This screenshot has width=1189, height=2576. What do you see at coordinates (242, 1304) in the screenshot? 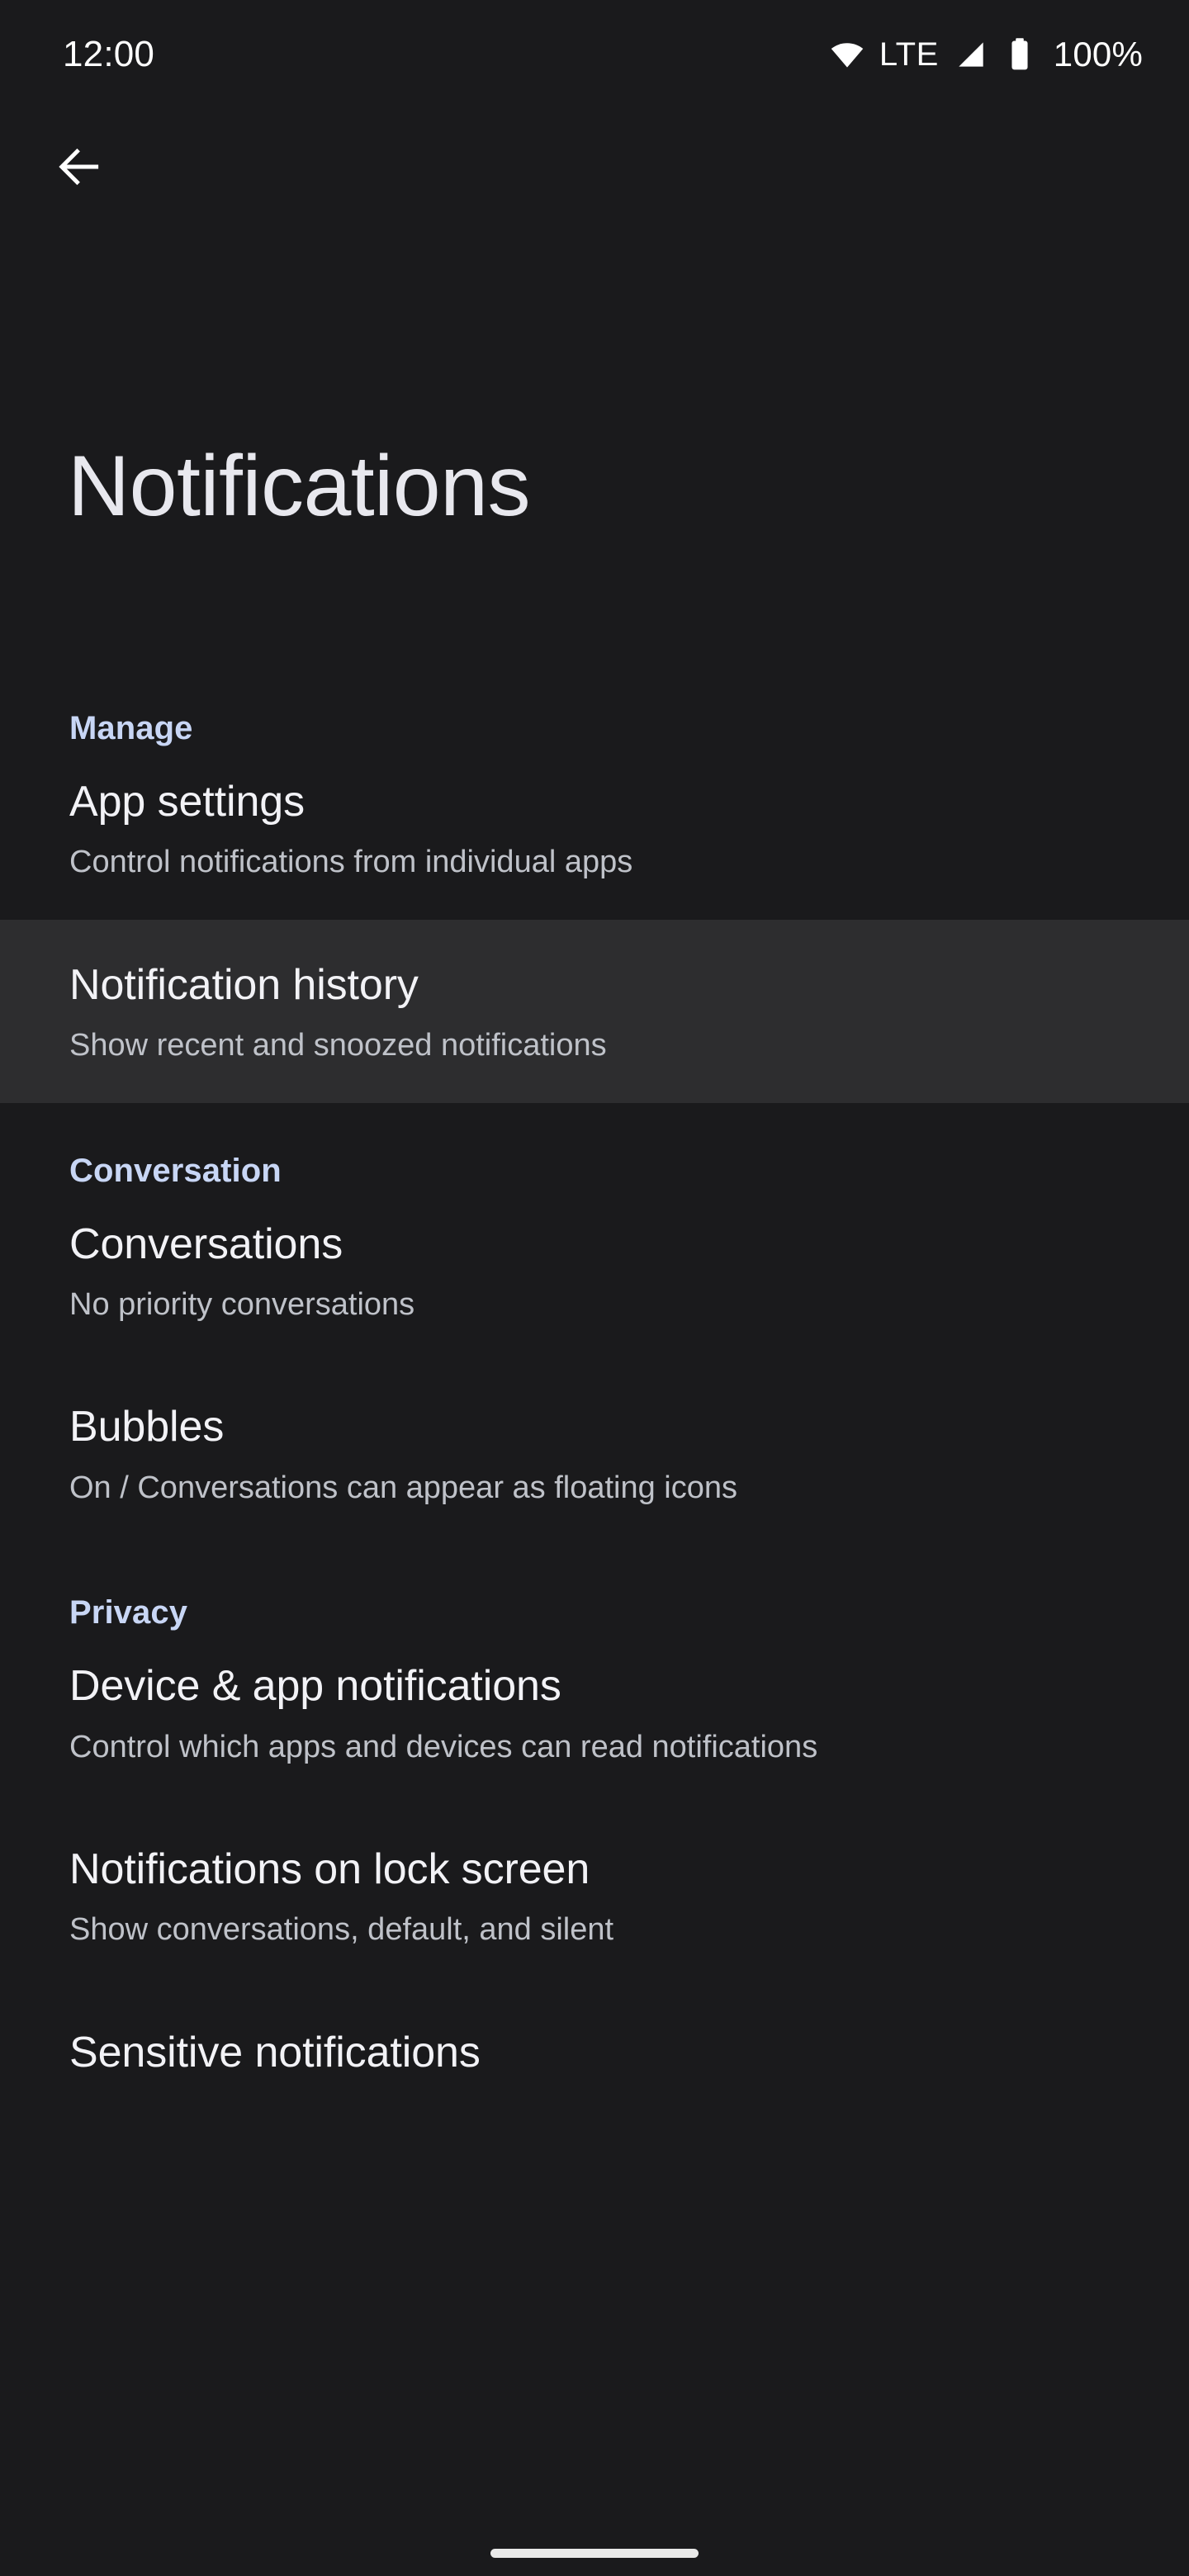
I see `list-item-summary: No priority conversations` at bounding box center [242, 1304].